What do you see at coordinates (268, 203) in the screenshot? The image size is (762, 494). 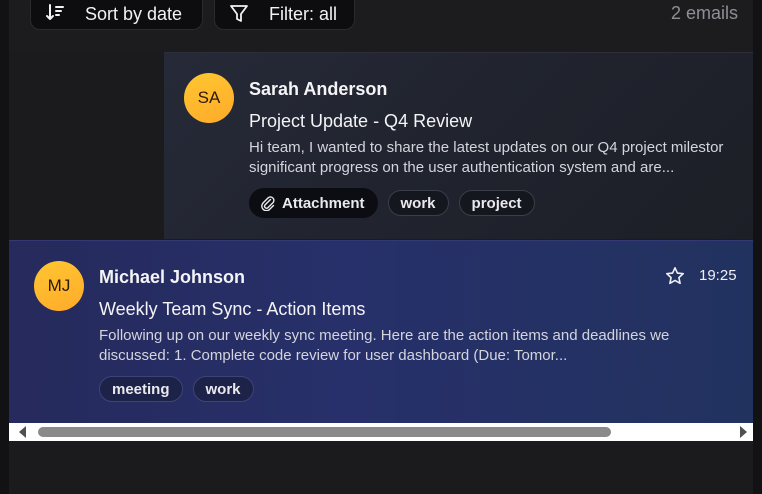 I see `paperclip-icon` at bounding box center [268, 203].